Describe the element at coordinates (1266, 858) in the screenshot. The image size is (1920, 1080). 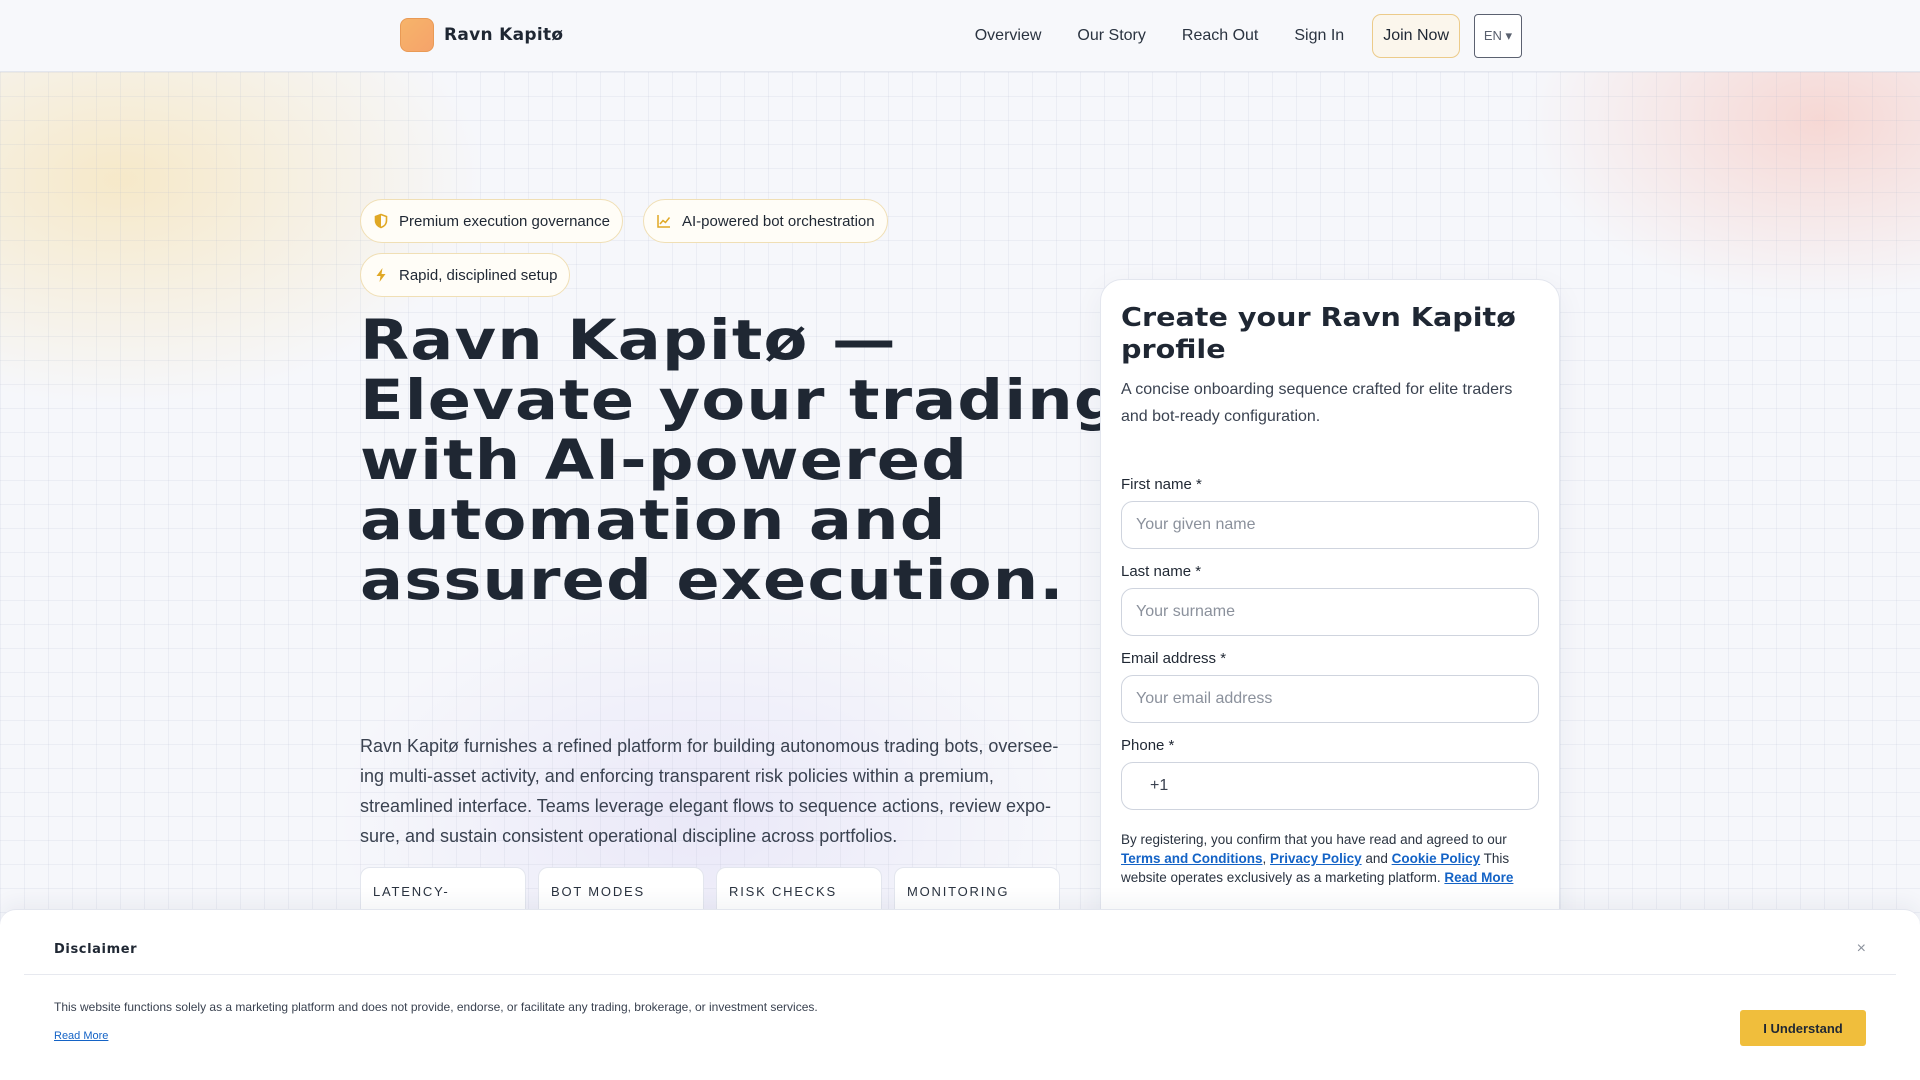
I see `terms-sep: ,` at that location.